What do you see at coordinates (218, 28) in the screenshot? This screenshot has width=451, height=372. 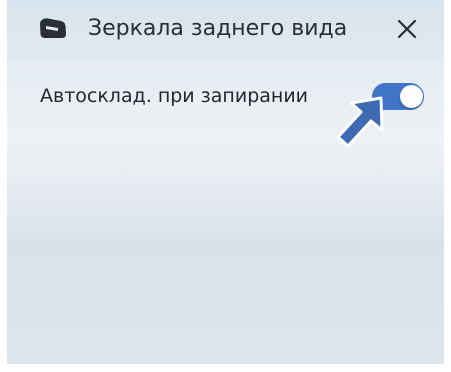 I see `dialog-title: Зеркала заднего вида` at bounding box center [218, 28].